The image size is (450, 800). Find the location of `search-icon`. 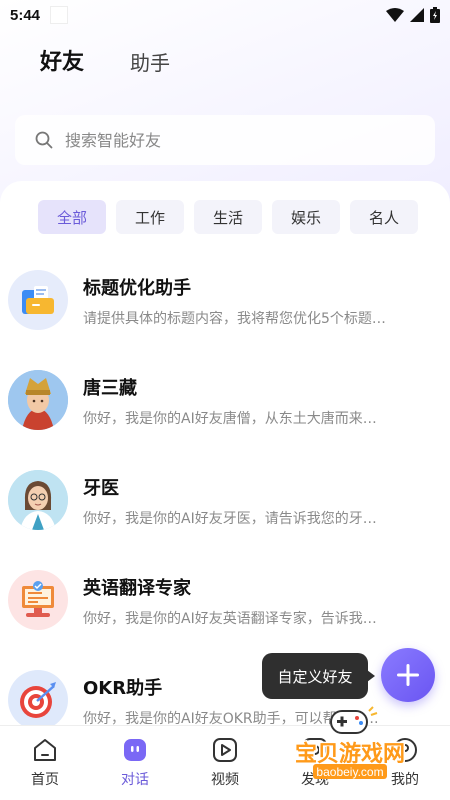

search-icon is located at coordinates (44, 140).